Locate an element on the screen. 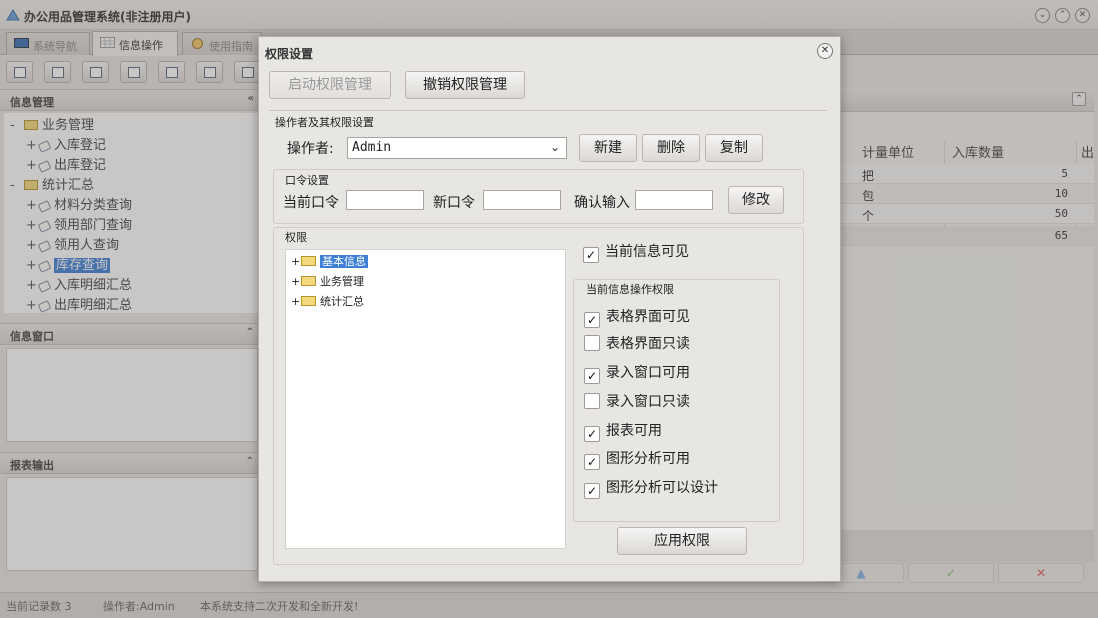 The width and height of the screenshot is (1098, 618). report-enabled-checkbox: ✓ 报表可用 is located at coordinates (623, 431).